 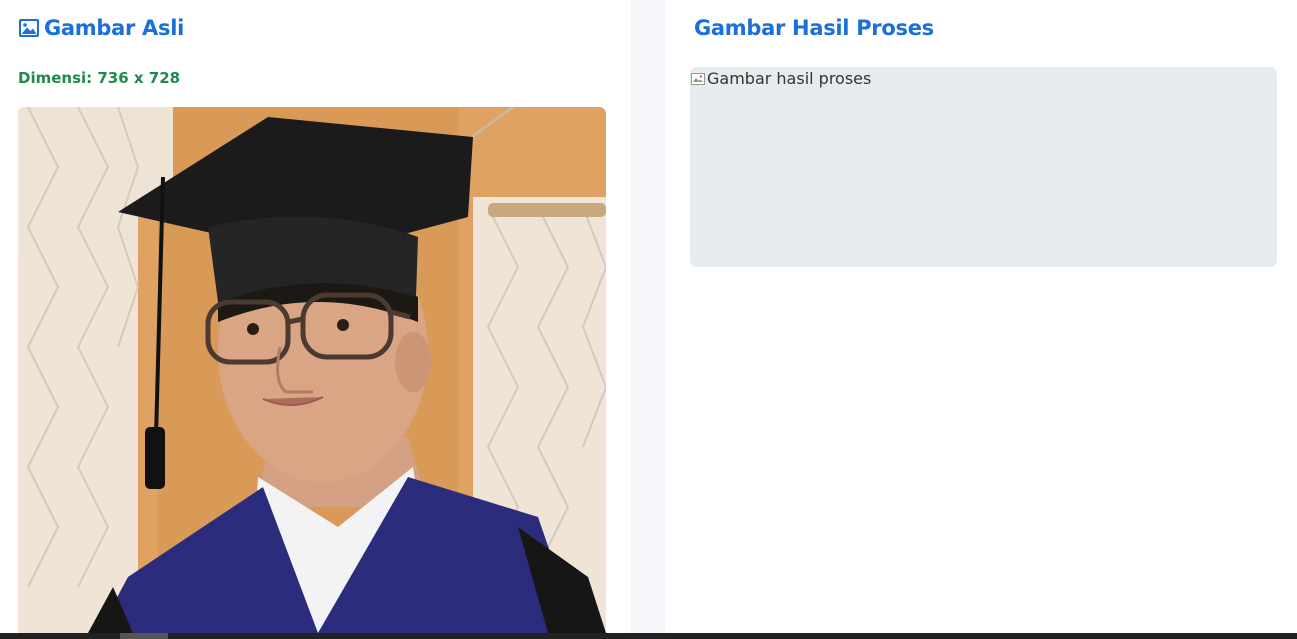 I want to click on original-image-title-text: Gambar Asli, so click(x=114, y=28).